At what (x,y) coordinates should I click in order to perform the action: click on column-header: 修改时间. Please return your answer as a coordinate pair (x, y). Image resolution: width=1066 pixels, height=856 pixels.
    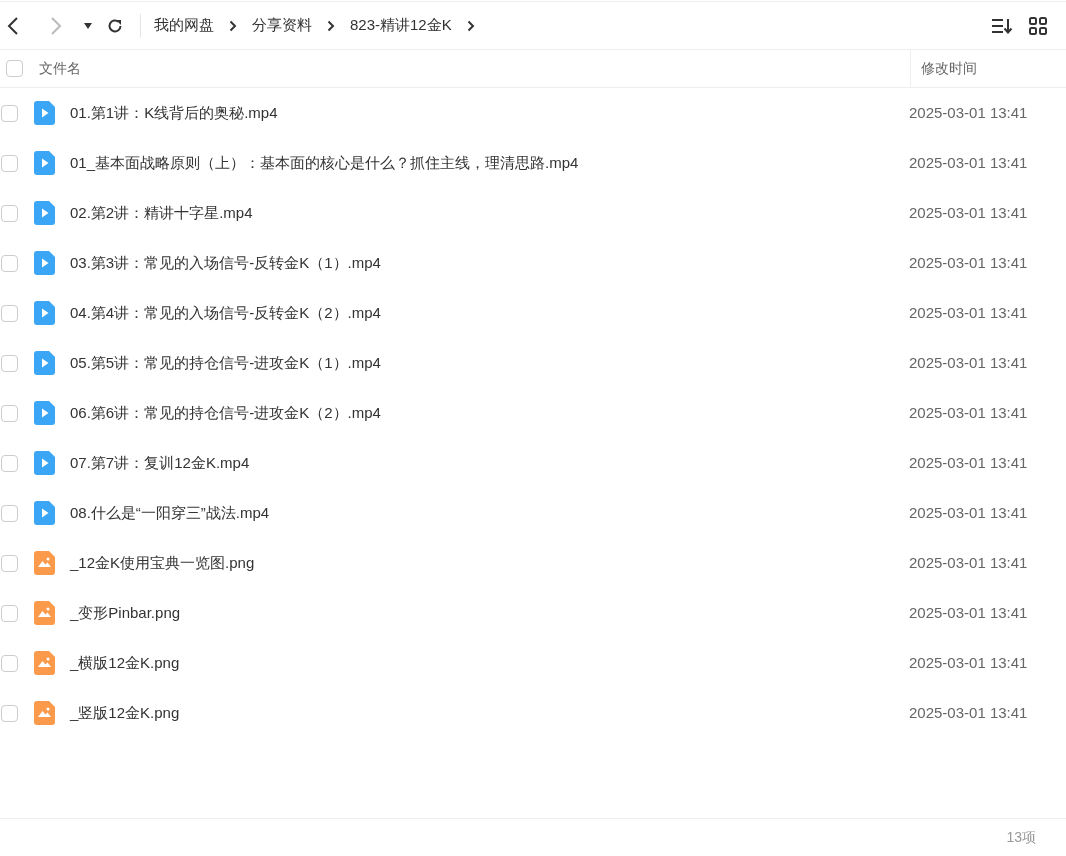
    Looking at the image, I should click on (949, 68).